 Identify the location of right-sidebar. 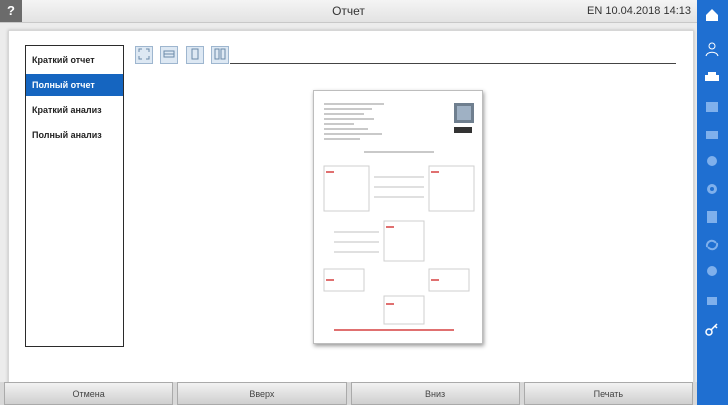
(712, 202).